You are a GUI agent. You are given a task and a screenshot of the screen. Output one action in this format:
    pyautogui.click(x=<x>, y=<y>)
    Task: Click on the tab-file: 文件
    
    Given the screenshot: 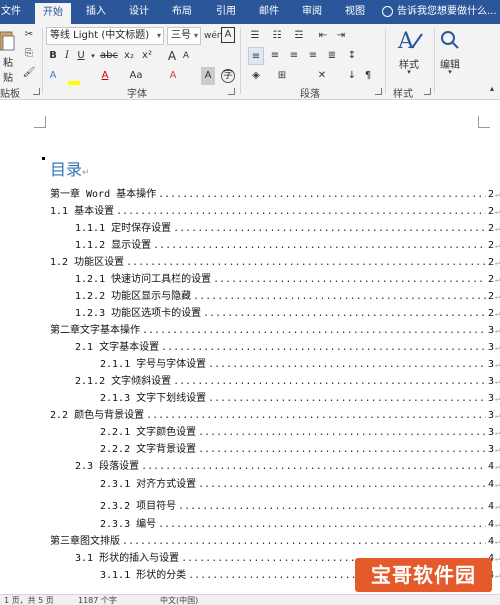 What is the action you would take?
    pyautogui.click(x=13, y=12)
    